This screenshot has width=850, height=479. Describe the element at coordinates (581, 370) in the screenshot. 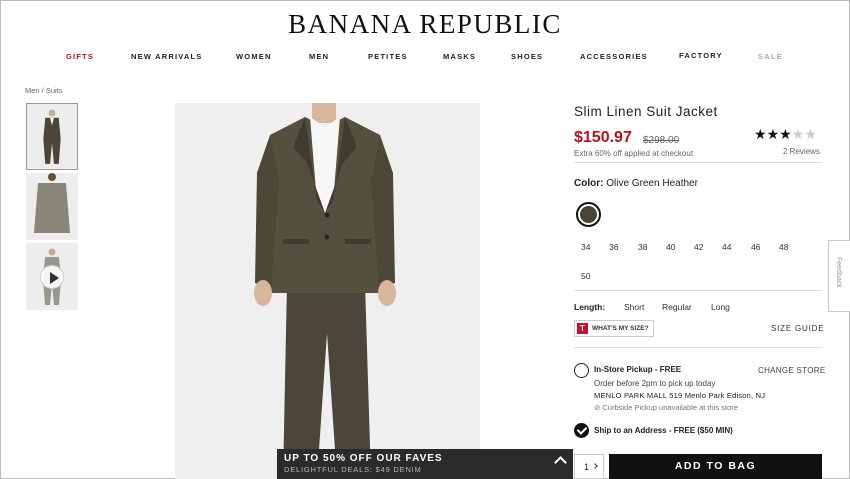

I see `pickup-radio` at that location.